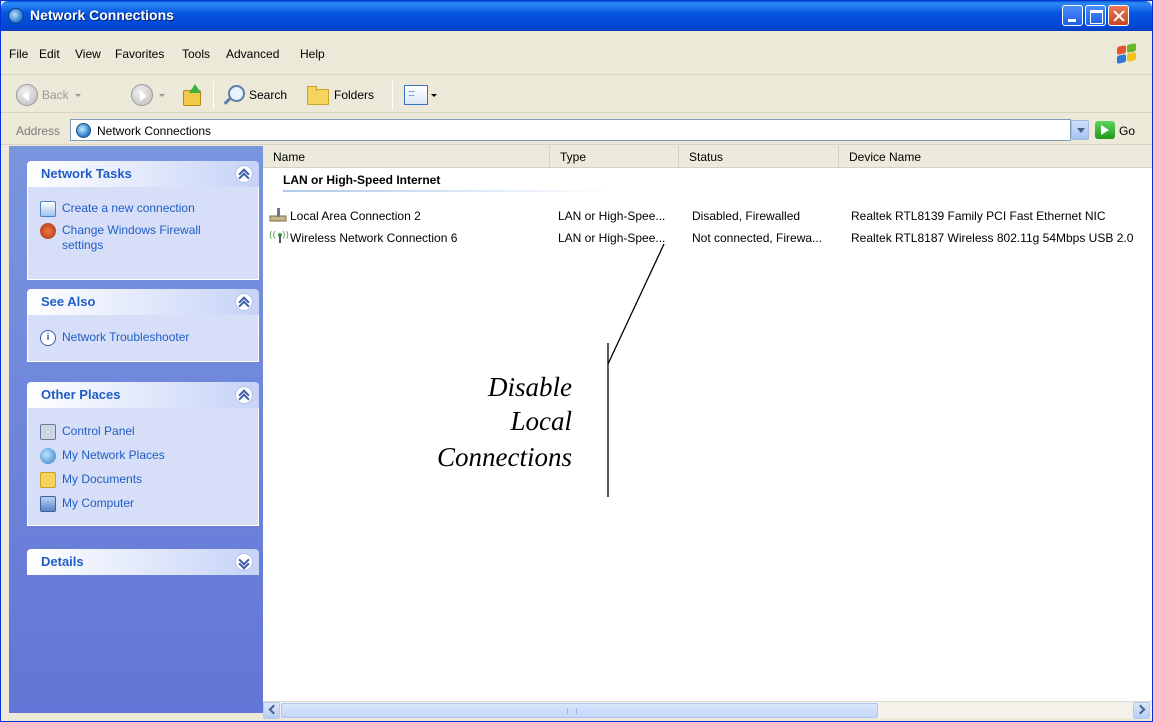 This screenshot has width=1153, height=722. I want to click on annotation-pointer-line, so click(636, 304).